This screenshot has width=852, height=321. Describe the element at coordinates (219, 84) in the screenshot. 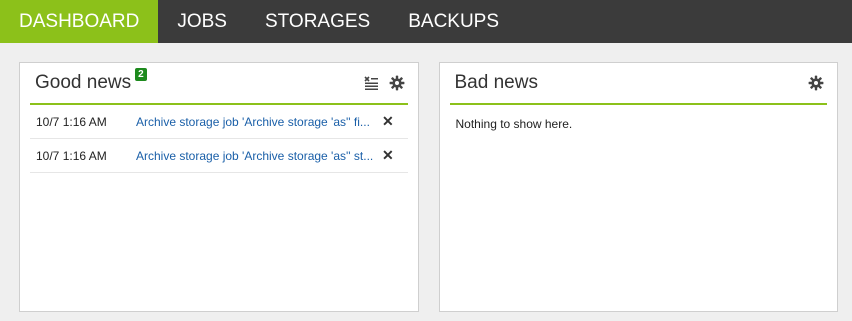

I see `good-news-header: Good news 2` at that location.